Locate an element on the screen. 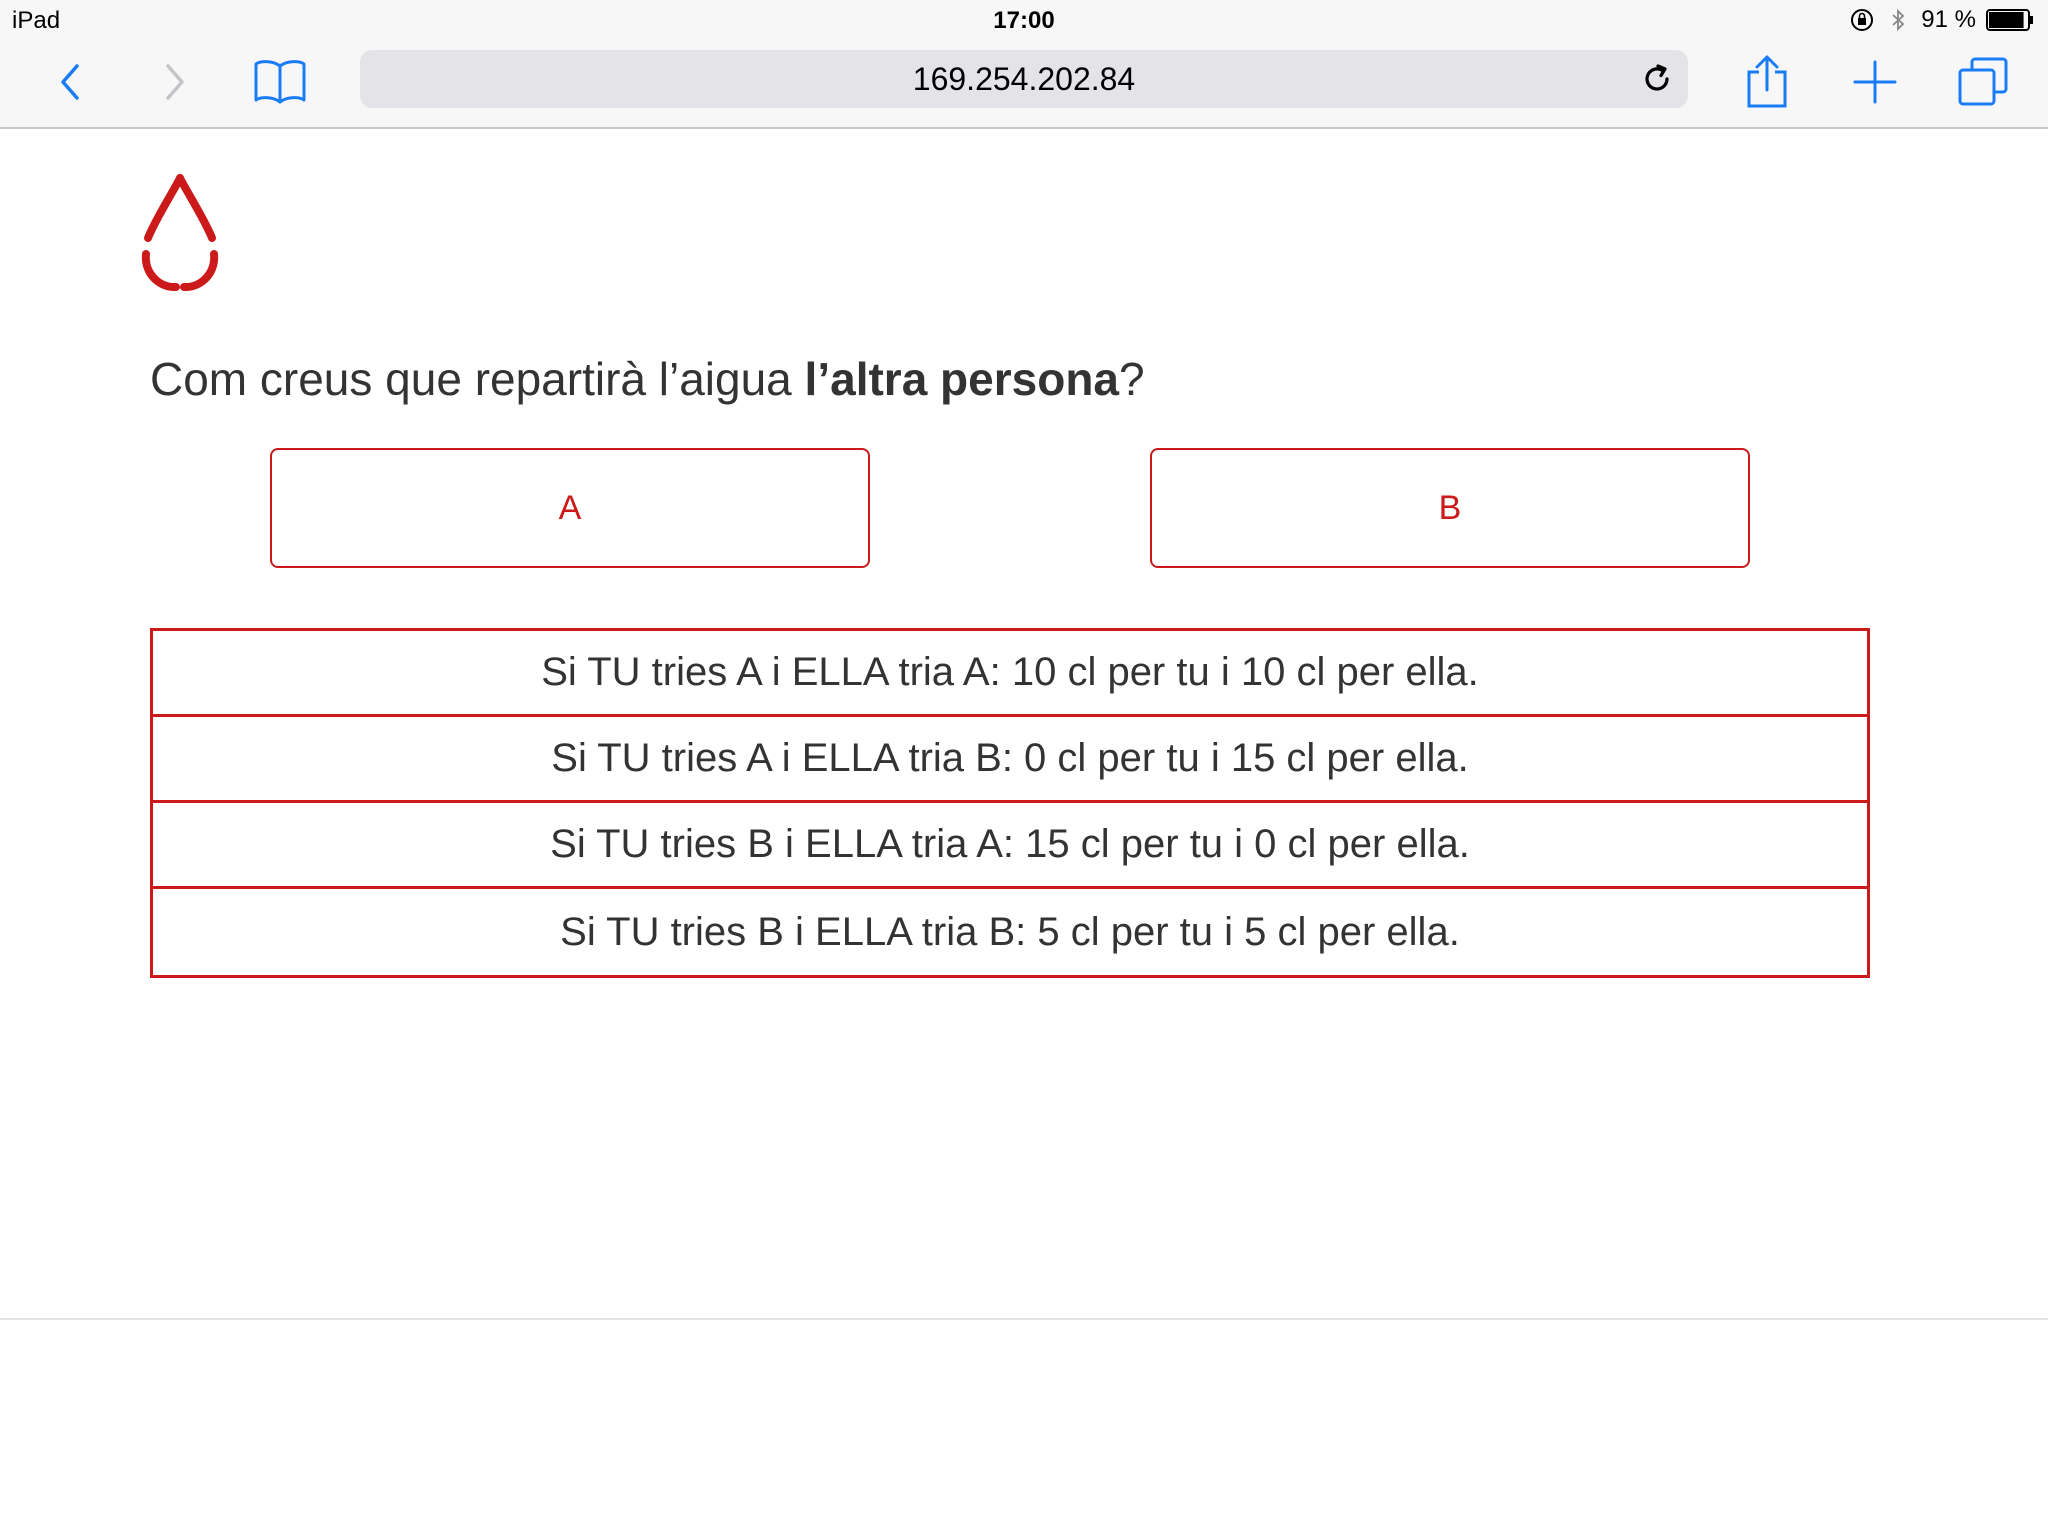  reload-icon is located at coordinates (1657, 77).